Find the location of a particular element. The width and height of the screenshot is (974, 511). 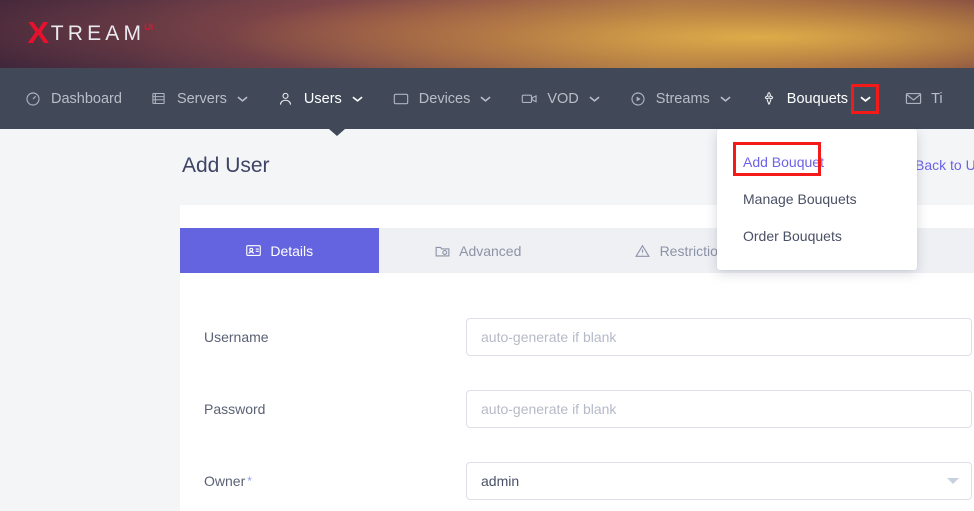

nav-item-devices: Devices is located at coordinates (442, 99).